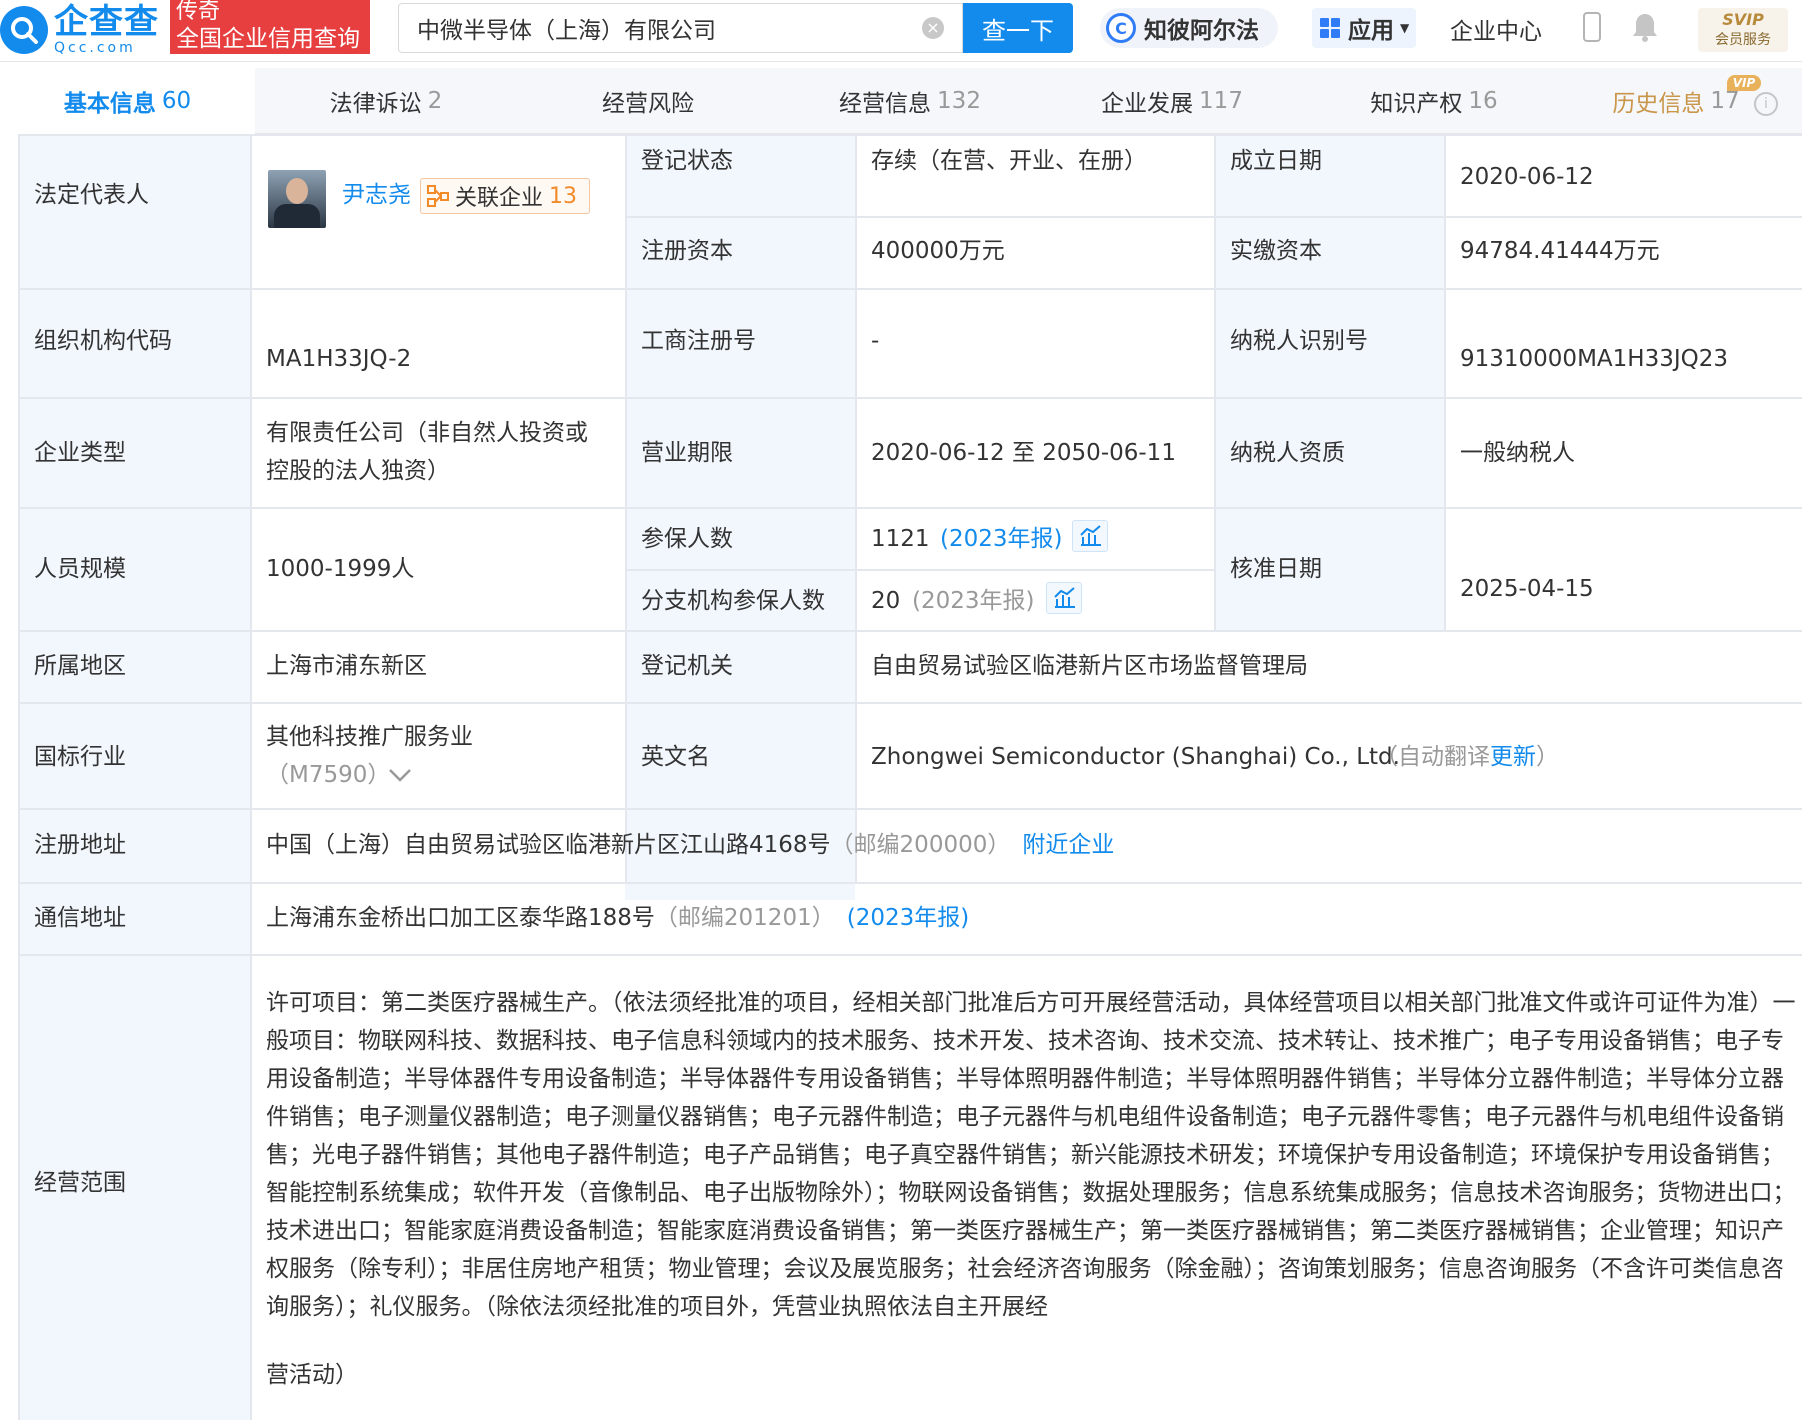 This screenshot has height=1420, width=1802. I want to click on legal-rep-avatar, so click(297, 199).